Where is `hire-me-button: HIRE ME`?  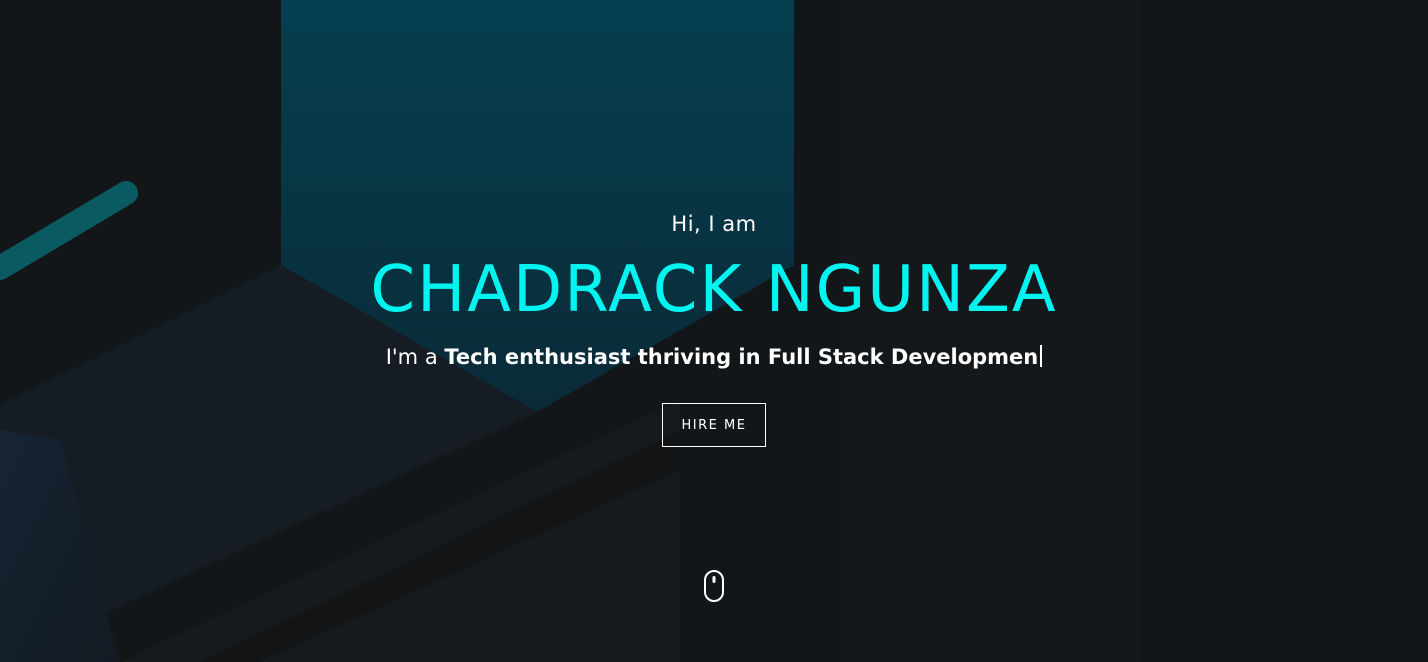
hire-me-button: HIRE ME is located at coordinates (714, 425).